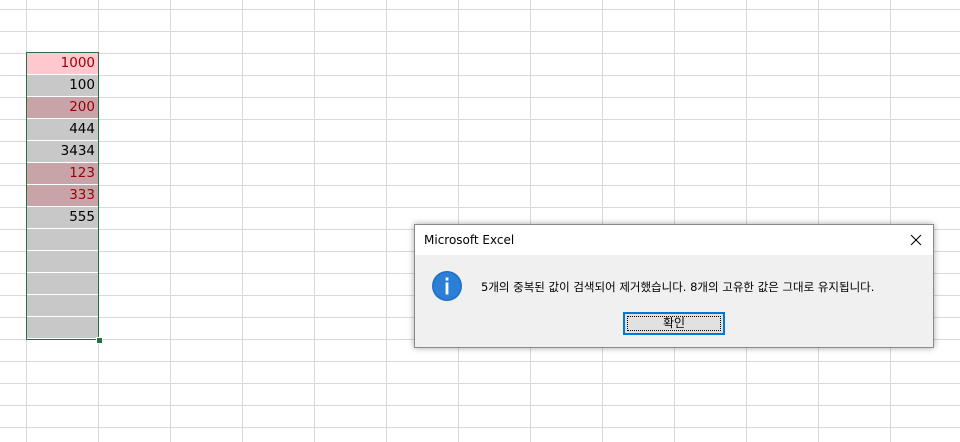 The image size is (960, 442). I want to click on ok-button: 확인, so click(674, 323).